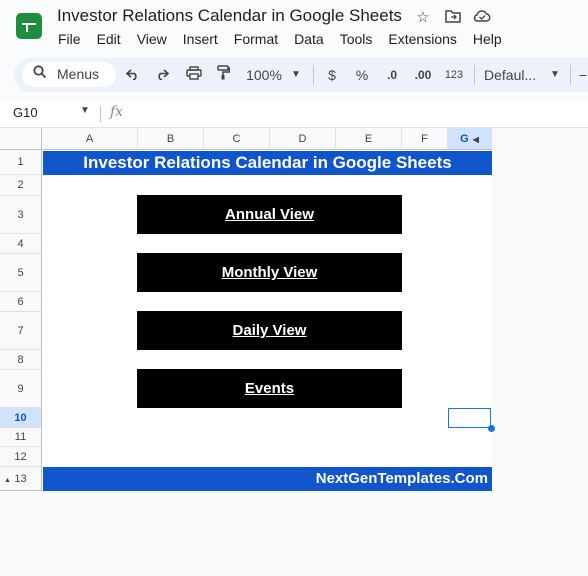 The height and width of the screenshot is (576, 588). Describe the element at coordinates (303, 139) in the screenshot. I see `column-header-d: D` at that location.